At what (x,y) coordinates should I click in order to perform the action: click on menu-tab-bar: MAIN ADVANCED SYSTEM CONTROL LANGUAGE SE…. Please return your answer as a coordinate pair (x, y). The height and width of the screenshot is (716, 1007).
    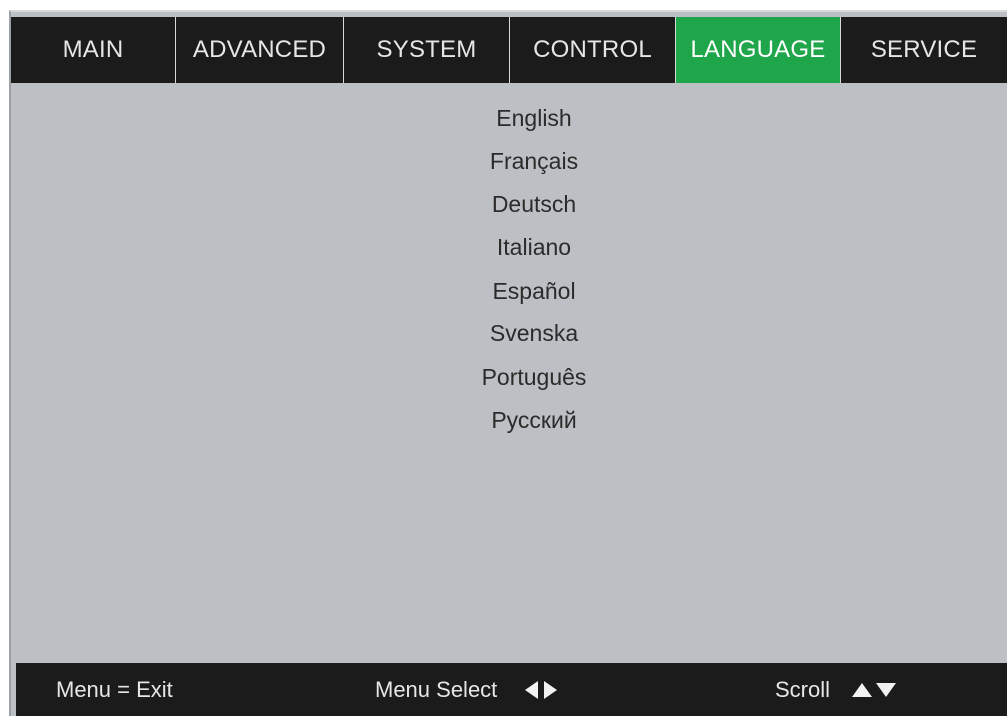
    Looking at the image, I should click on (509, 50).